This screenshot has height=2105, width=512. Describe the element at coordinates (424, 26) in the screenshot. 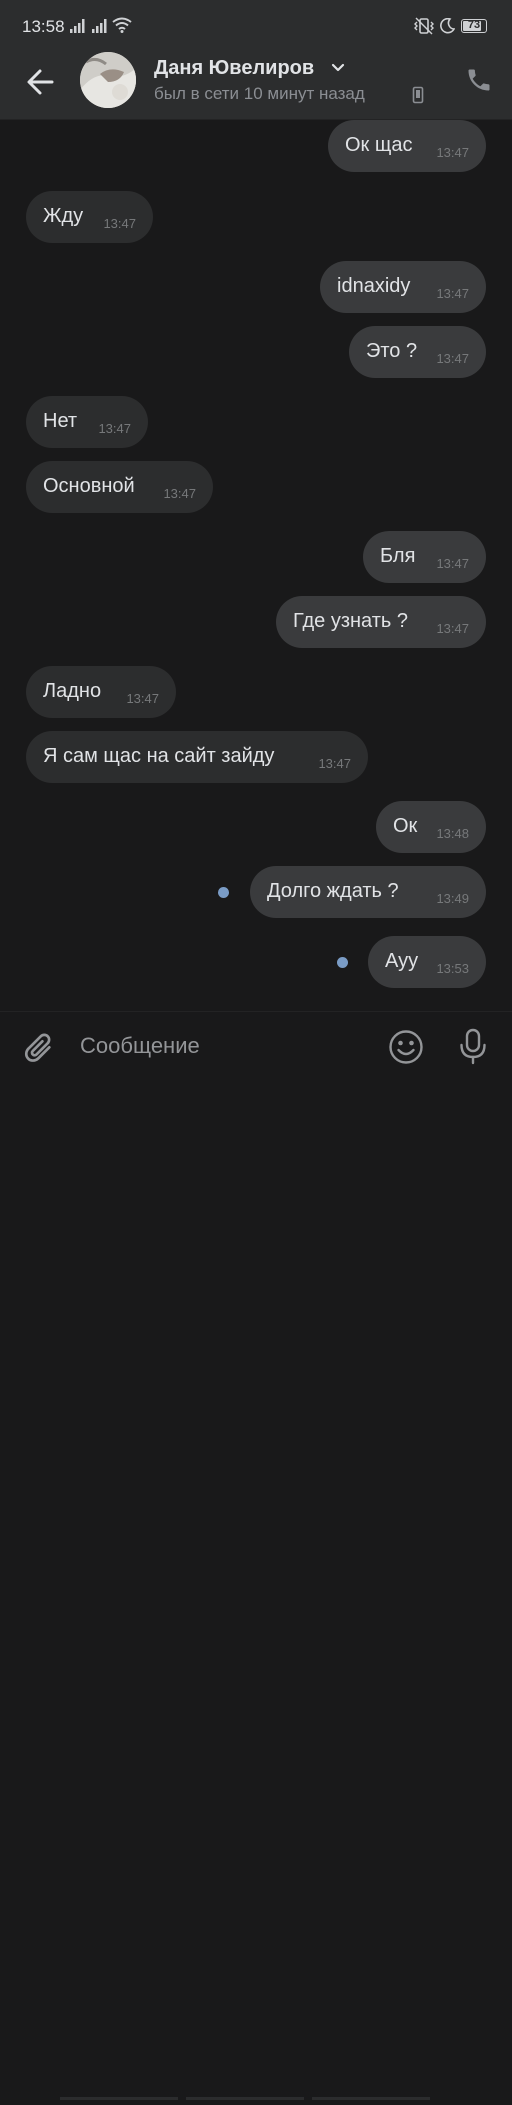

I see `vibrate-icon` at that location.